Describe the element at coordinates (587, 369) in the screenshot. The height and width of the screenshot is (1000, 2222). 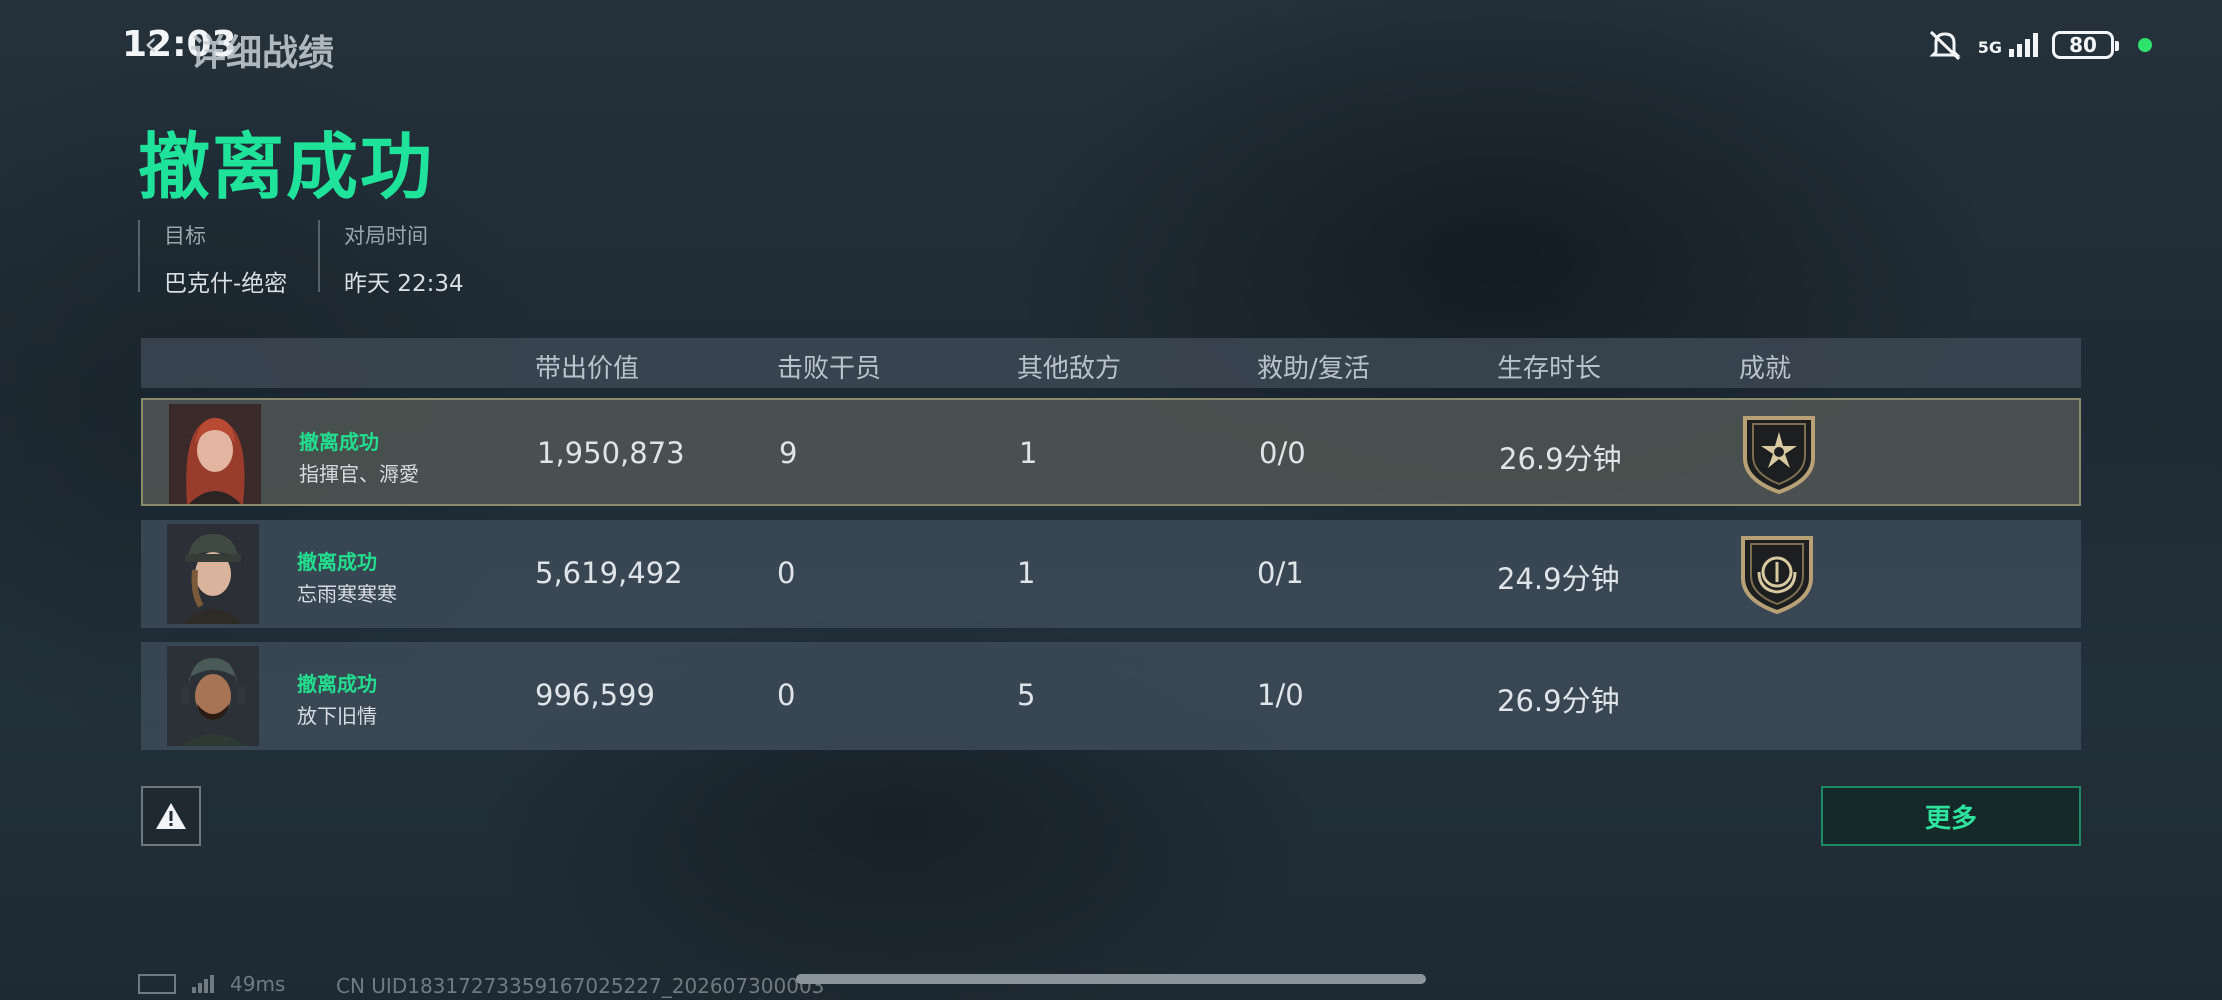
I see `header-value: 带出价值` at that location.